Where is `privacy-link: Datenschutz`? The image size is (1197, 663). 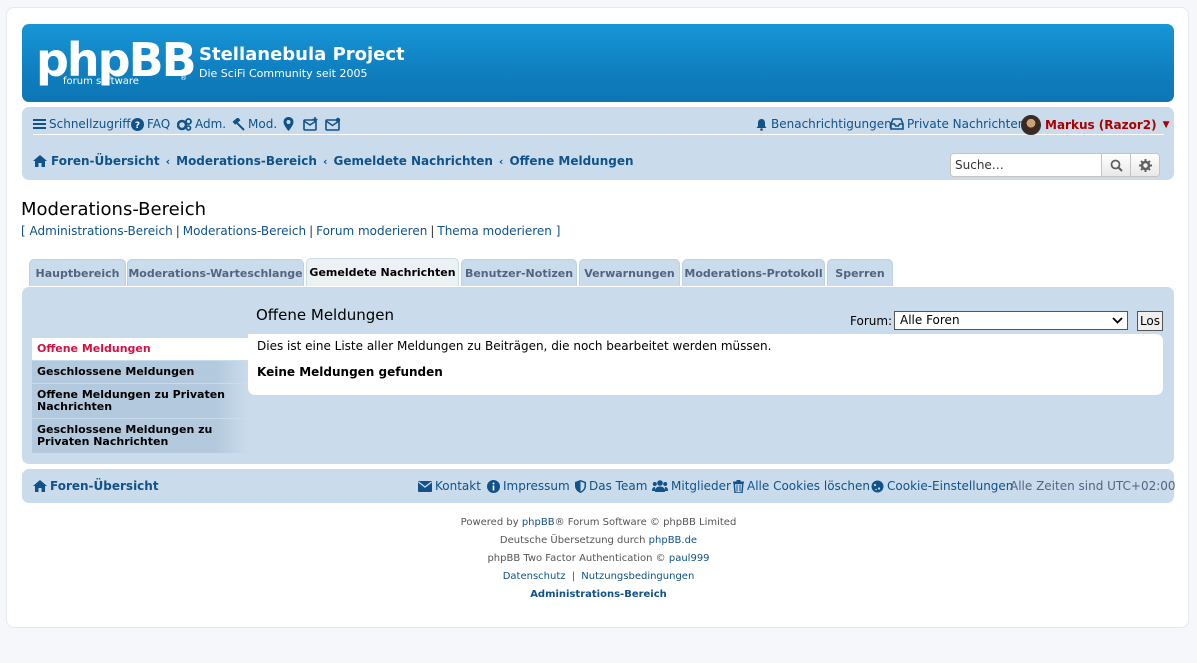 privacy-link: Datenschutz is located at coordinates (534, 576).